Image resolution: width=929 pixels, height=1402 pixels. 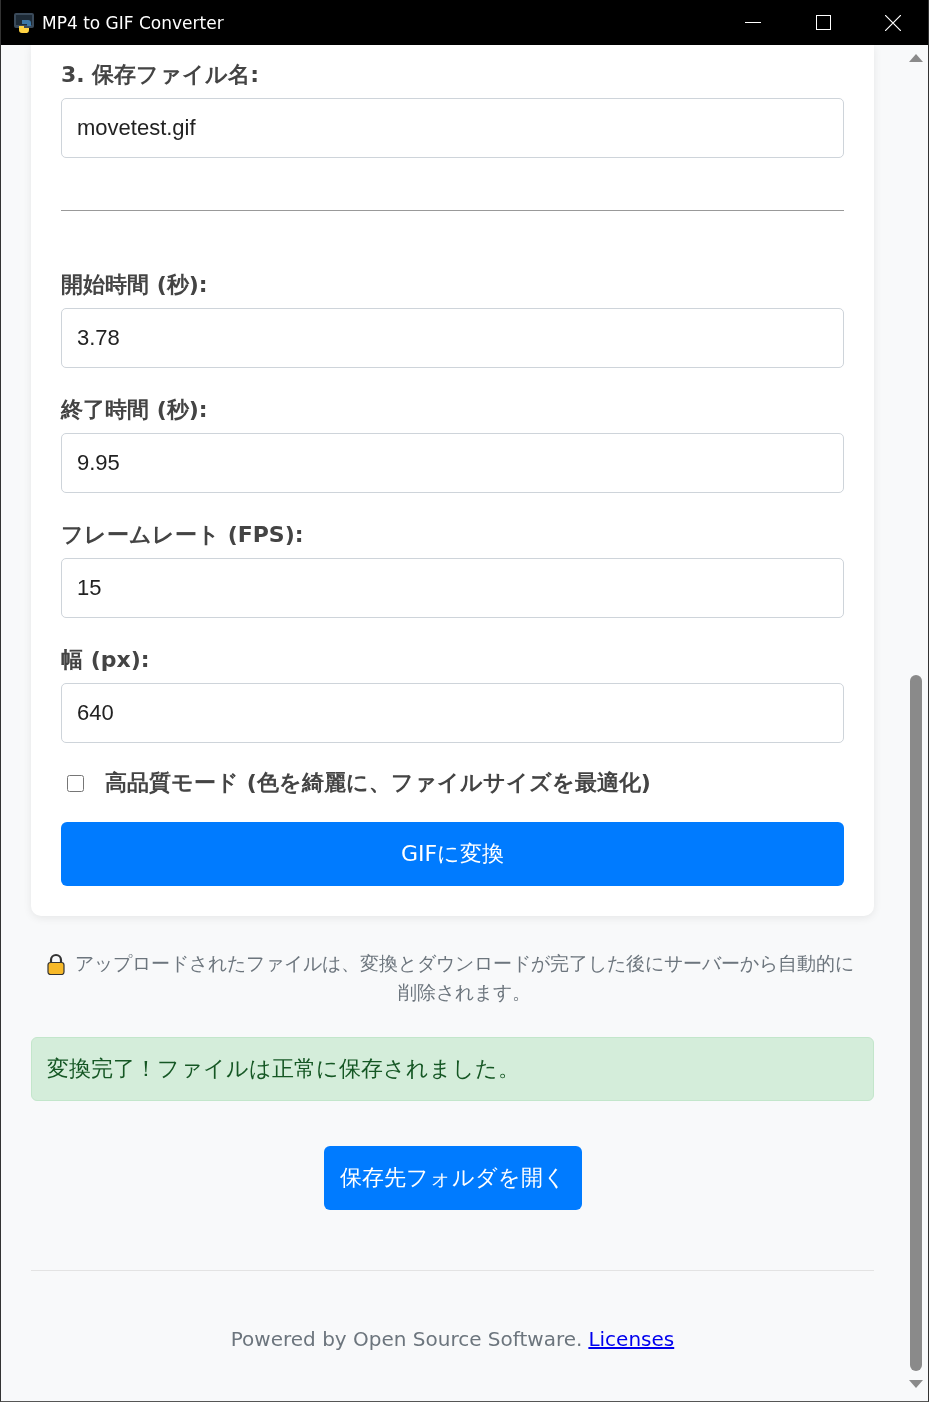 What do you see at coordinates (25, 22) in the screenshot?
I see `app-icon` at bounding box center [25, 22].